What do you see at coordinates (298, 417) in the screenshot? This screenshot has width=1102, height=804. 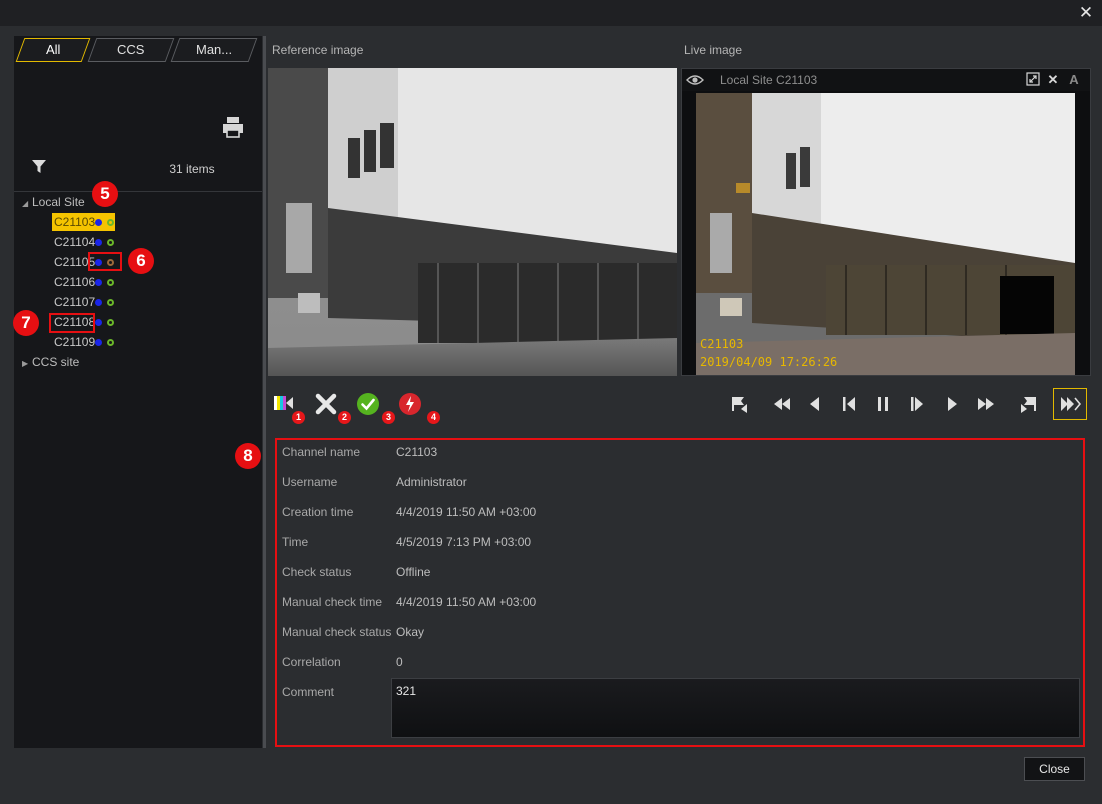 I see `badge-1: 1` at bounding box center [298, 417].